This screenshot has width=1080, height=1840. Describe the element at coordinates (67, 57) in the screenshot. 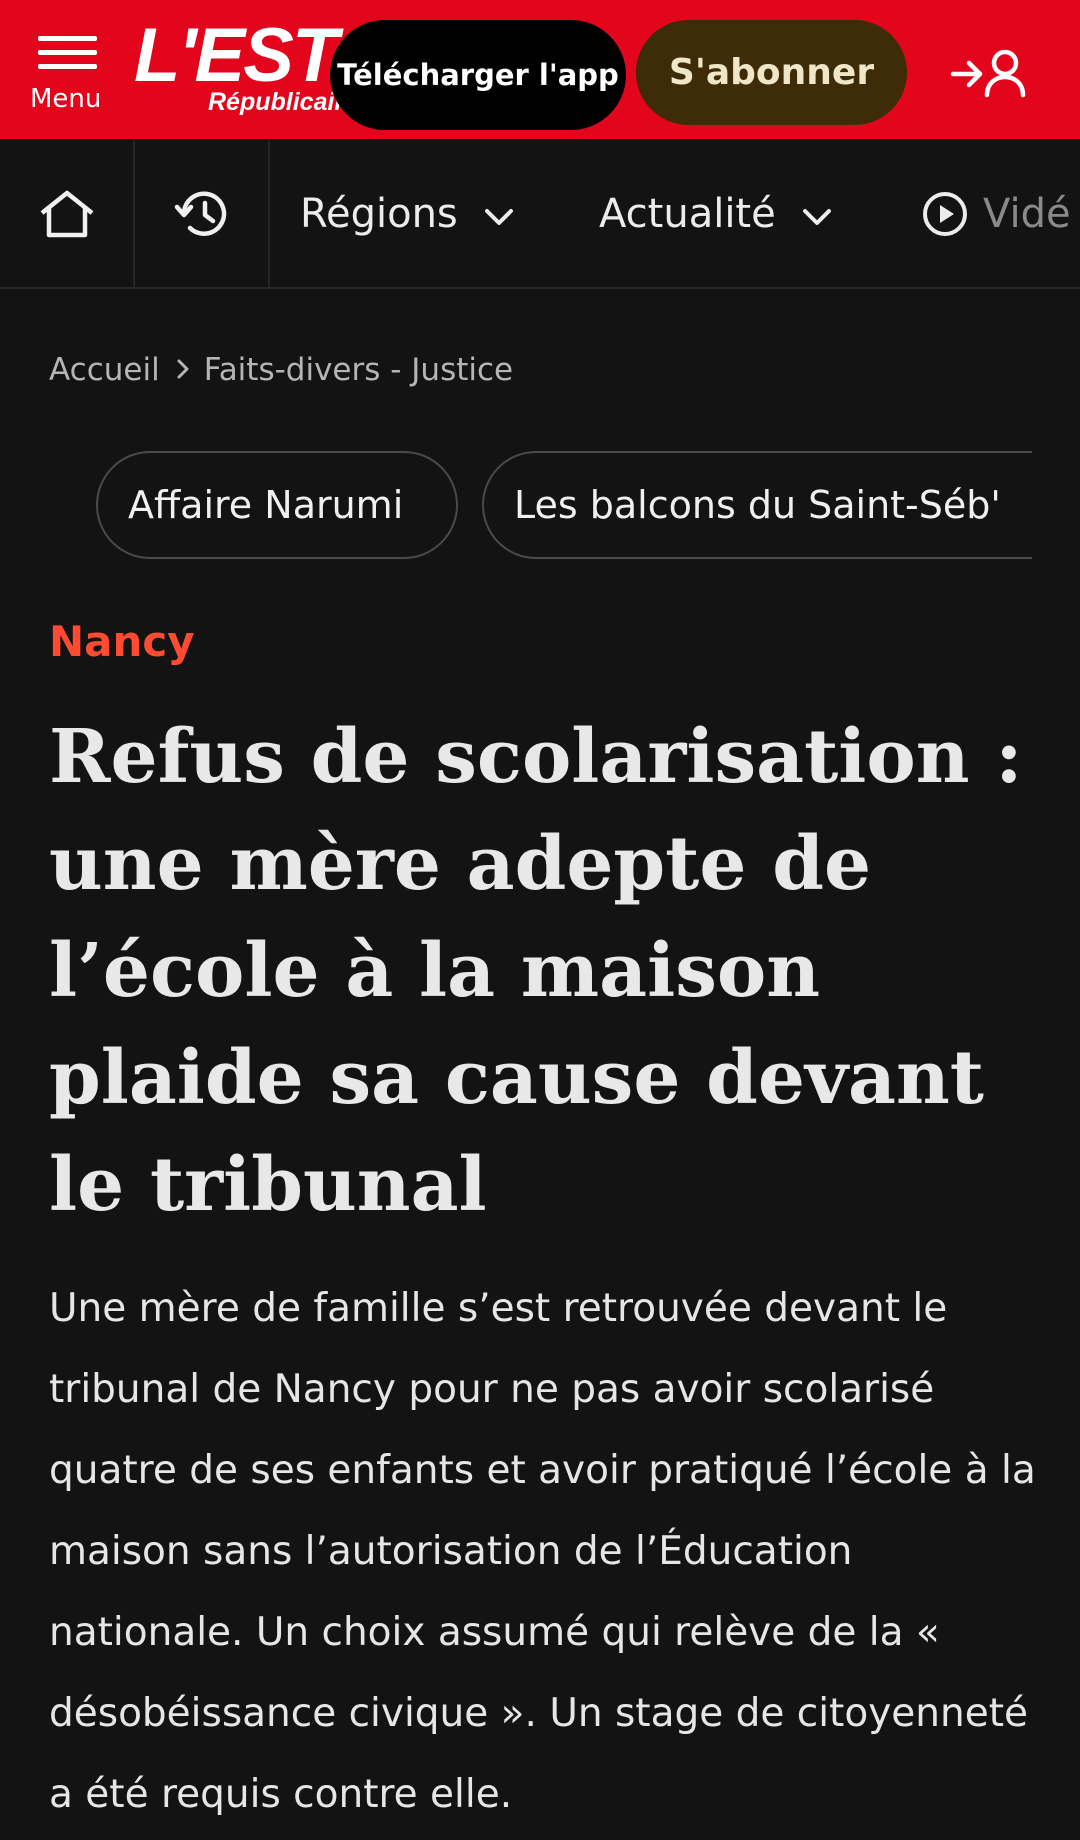

I see `hamburger-icon` at that location.